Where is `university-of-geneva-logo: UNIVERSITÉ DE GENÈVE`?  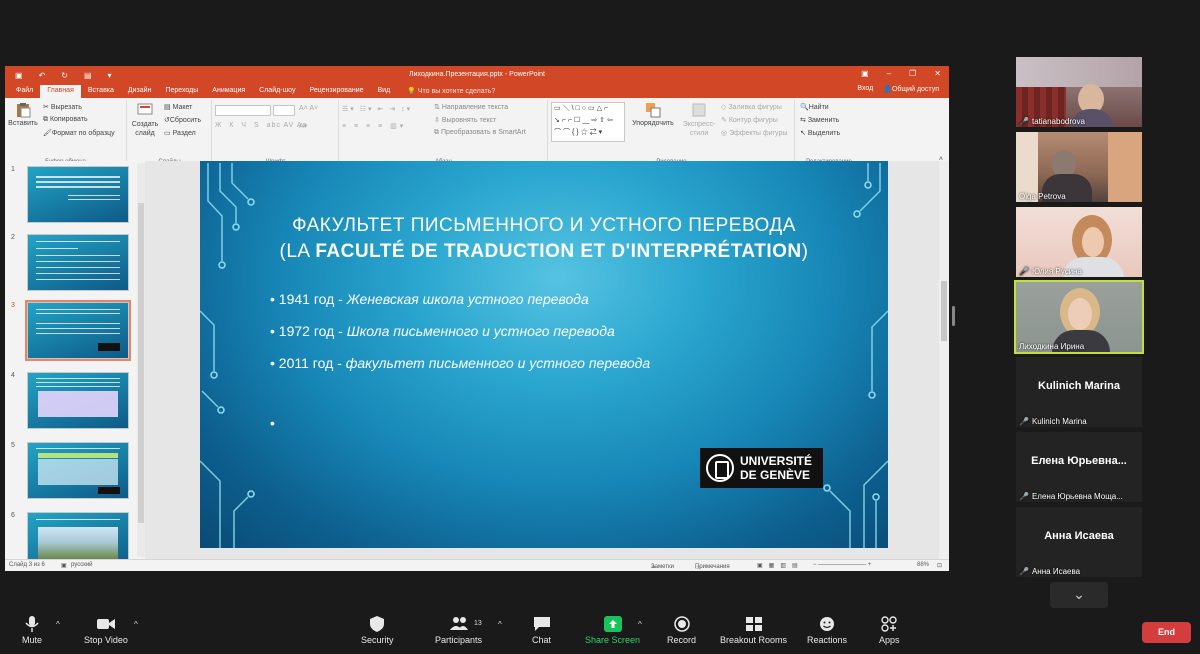
university-of-geneva-logo: UNIVERSITÉ DE GENÈVE is located at coordinates (761, 468).